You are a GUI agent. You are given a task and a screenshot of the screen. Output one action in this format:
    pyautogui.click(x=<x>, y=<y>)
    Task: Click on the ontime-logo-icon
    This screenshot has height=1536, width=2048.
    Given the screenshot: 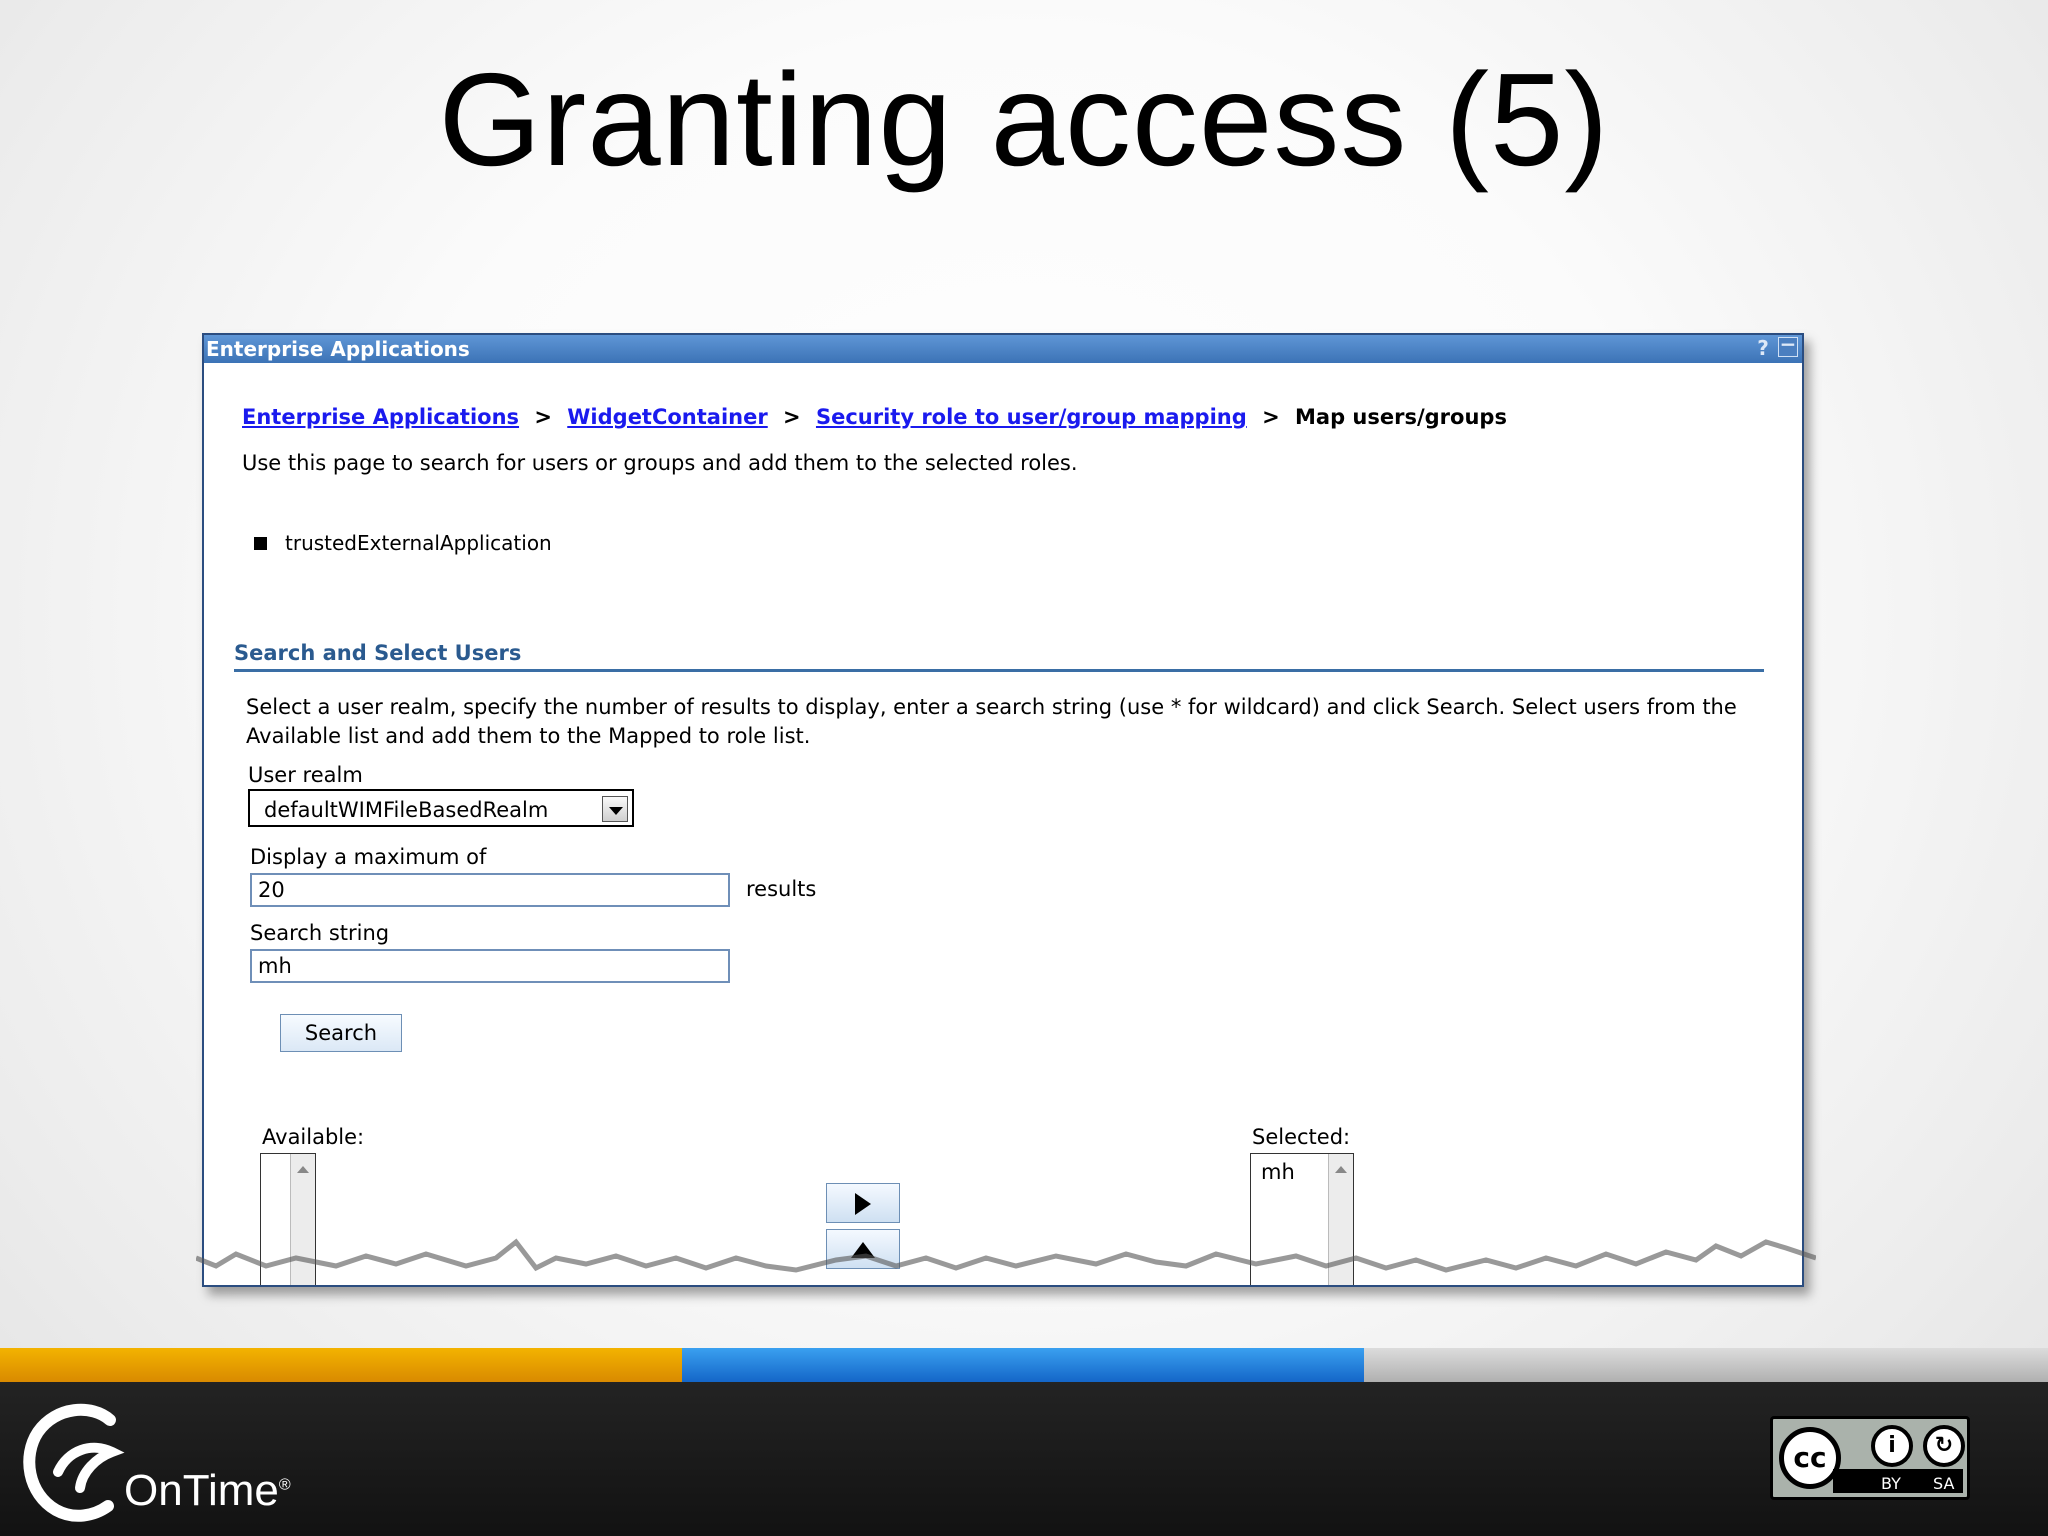 What is the action you would take?
    pyautogui.click(x=74, y=1462)
    